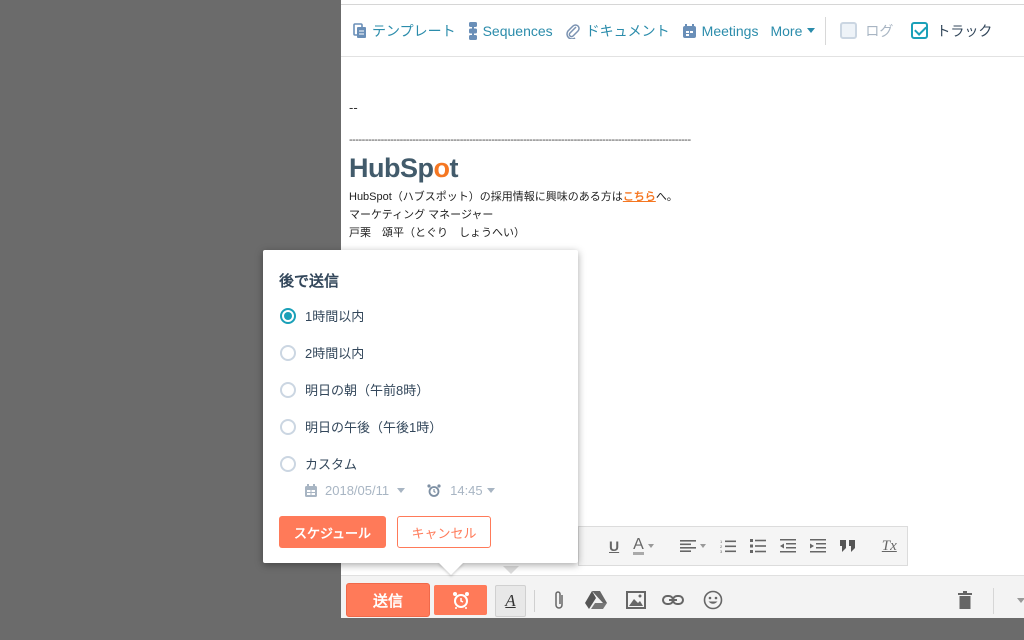 The image size is (1024, 640). I want to click on option-2-hours: 2時間以内, so click(322, 352).